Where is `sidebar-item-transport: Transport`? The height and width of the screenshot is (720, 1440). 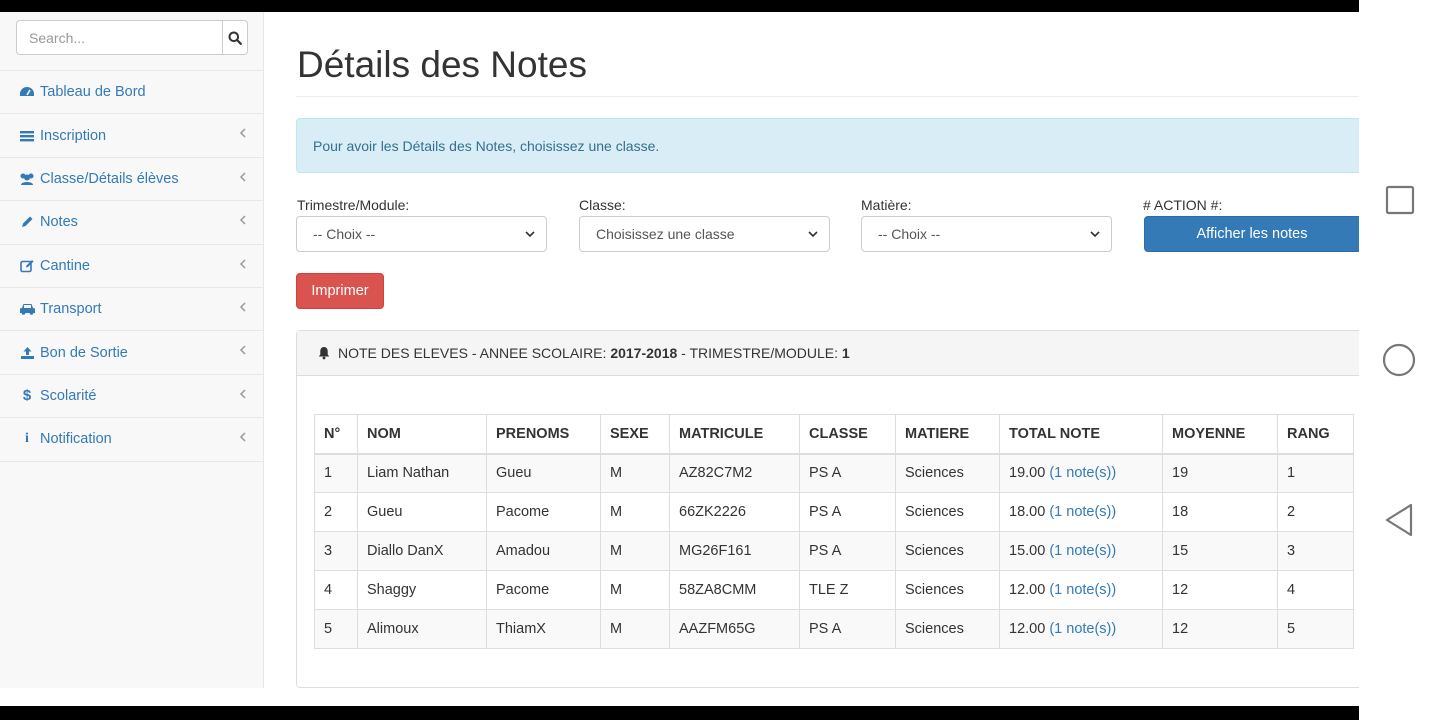 sidebar-item-transport: Transport is located at coordinates (131, 310).